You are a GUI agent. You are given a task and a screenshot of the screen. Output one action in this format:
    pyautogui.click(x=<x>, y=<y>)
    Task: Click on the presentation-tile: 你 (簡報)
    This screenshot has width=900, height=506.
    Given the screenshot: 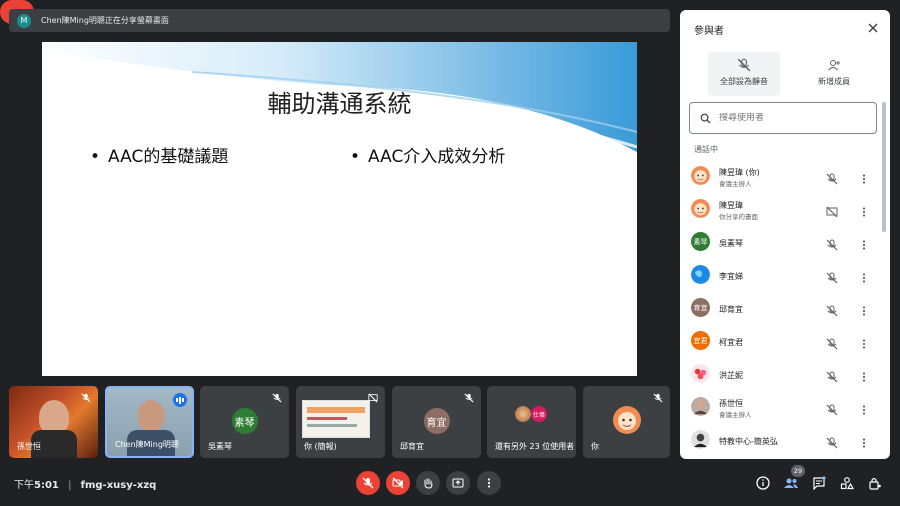 What is the action you would take?
    pyautogui.click(x=340, y=422)
    